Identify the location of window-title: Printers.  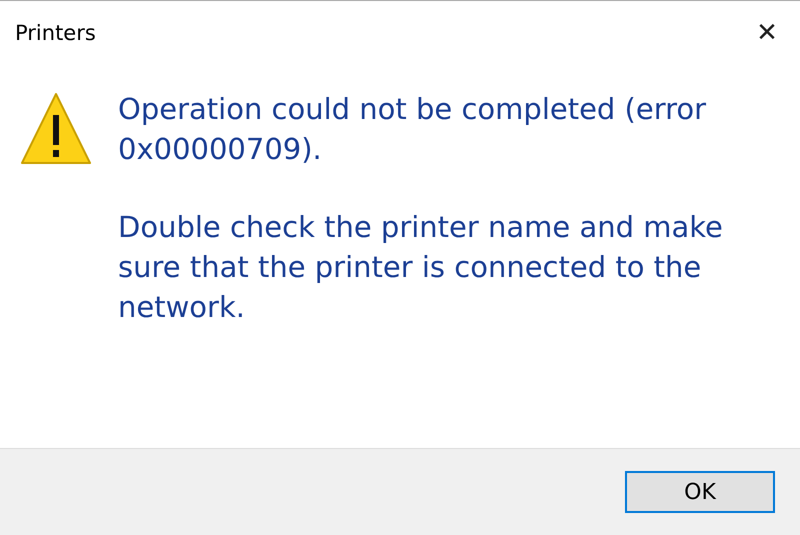
(55, 33).